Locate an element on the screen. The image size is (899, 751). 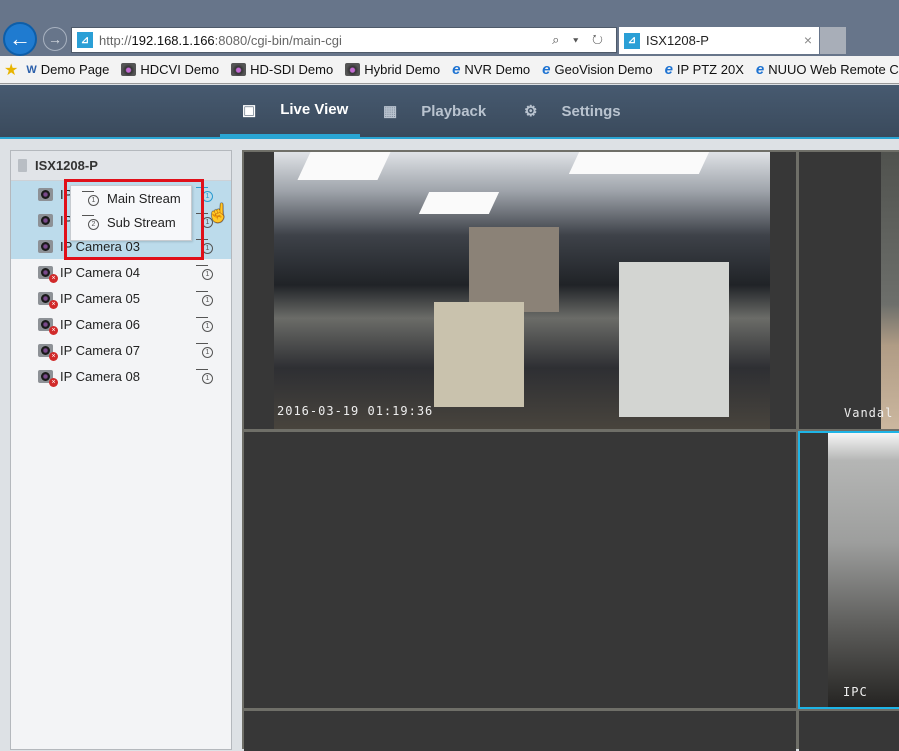
osd-timestamp: 2016-03-19 01:19:36 is located at coordinates (355, 411).